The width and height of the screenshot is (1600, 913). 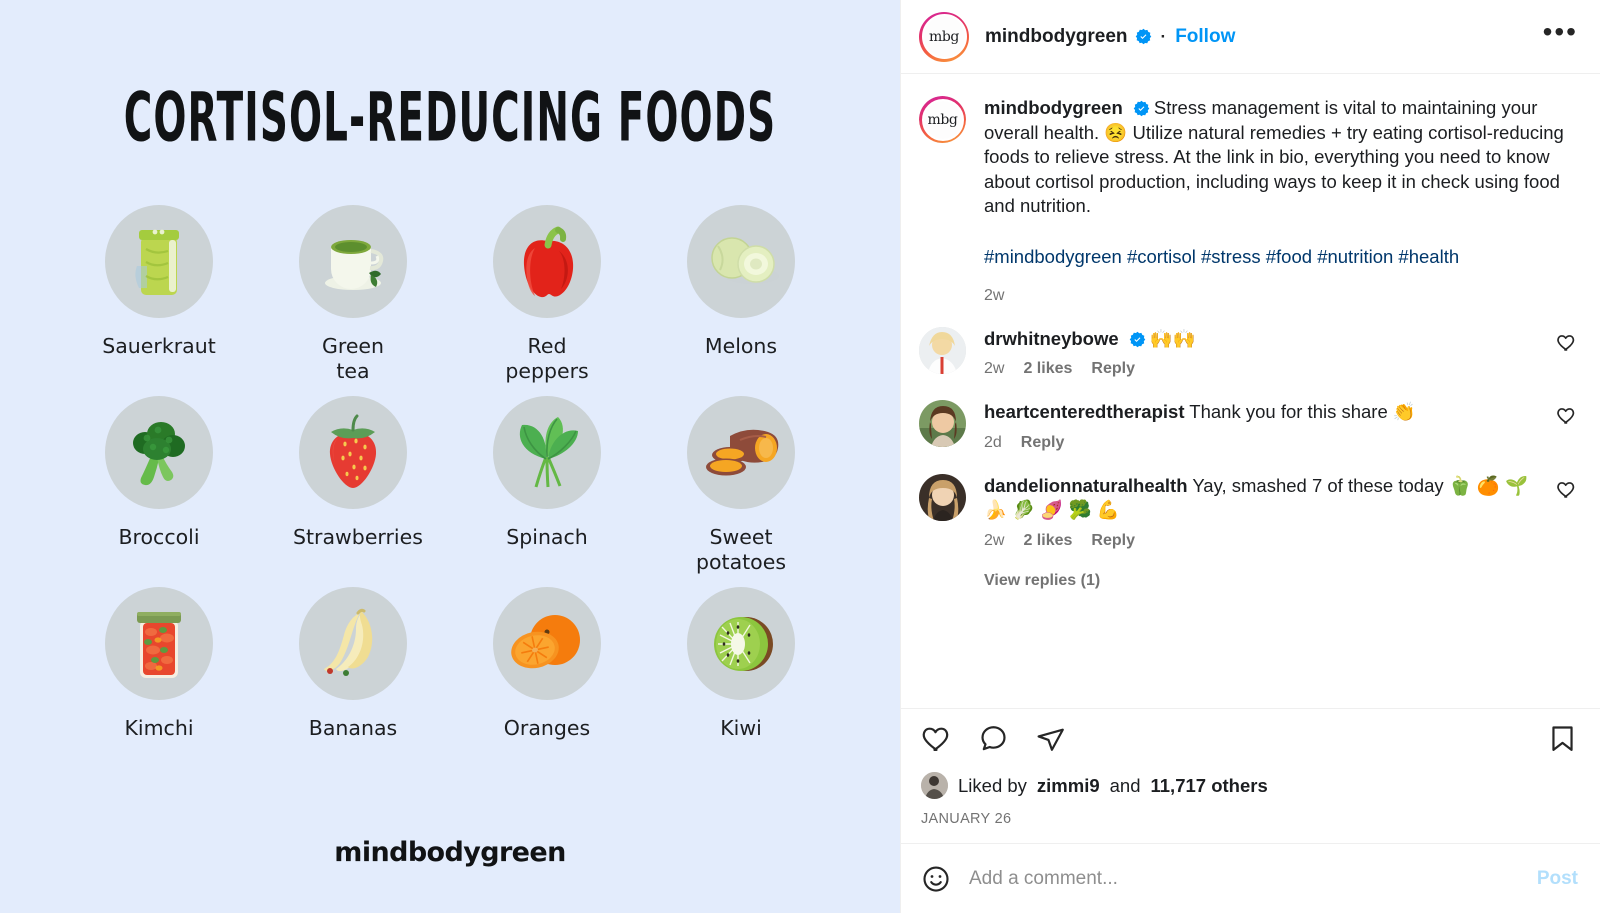 I want to click on food-label: Broccoli, so click(x=159, y=537).